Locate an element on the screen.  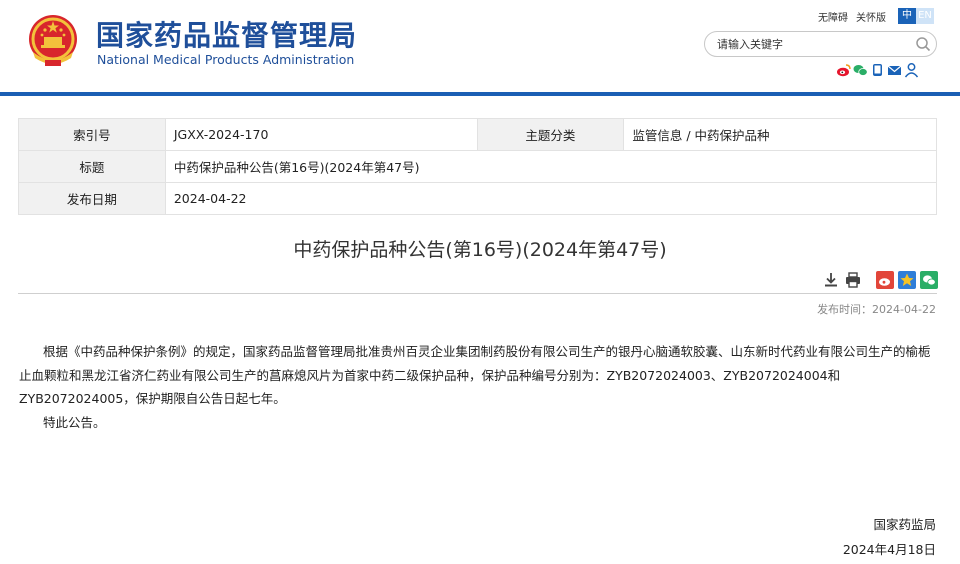
mail-icon is located at coordinates (894, 70).